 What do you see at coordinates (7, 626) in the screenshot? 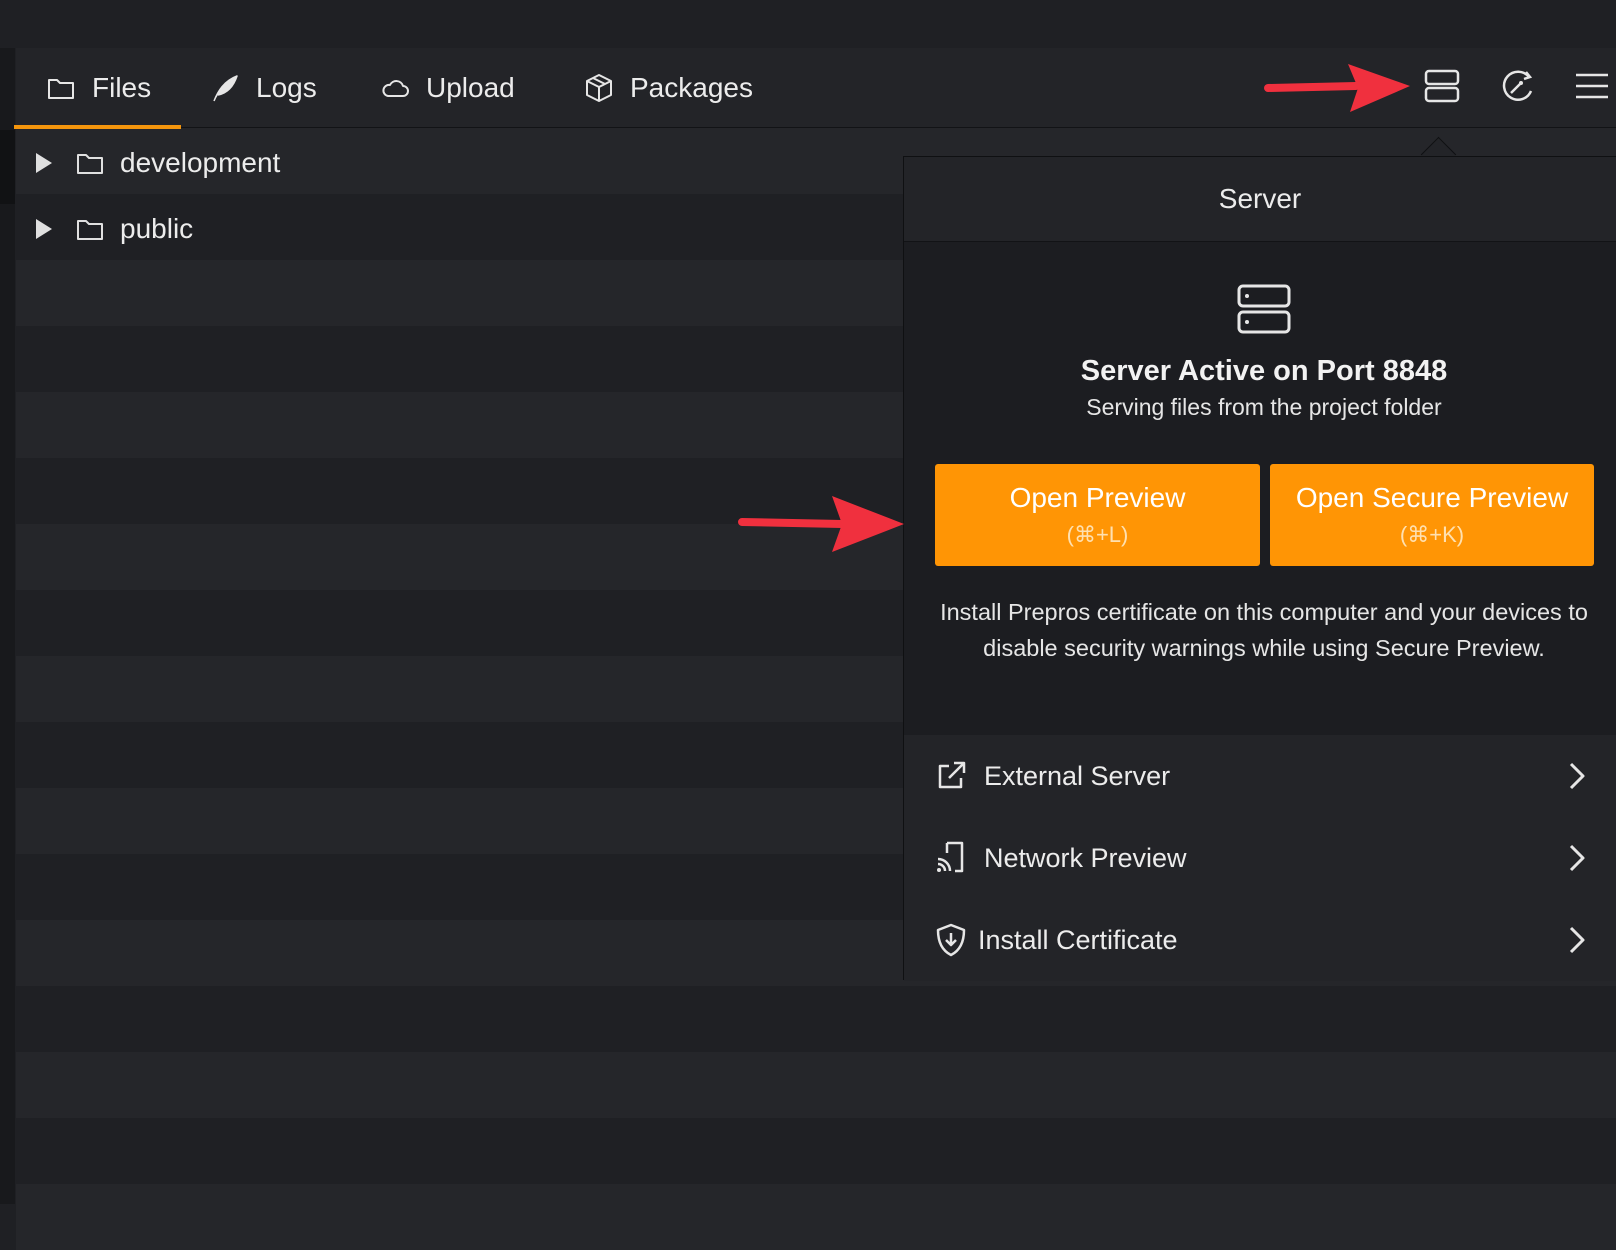
I see `left-edge-bar` at bounding box center [7, 626].